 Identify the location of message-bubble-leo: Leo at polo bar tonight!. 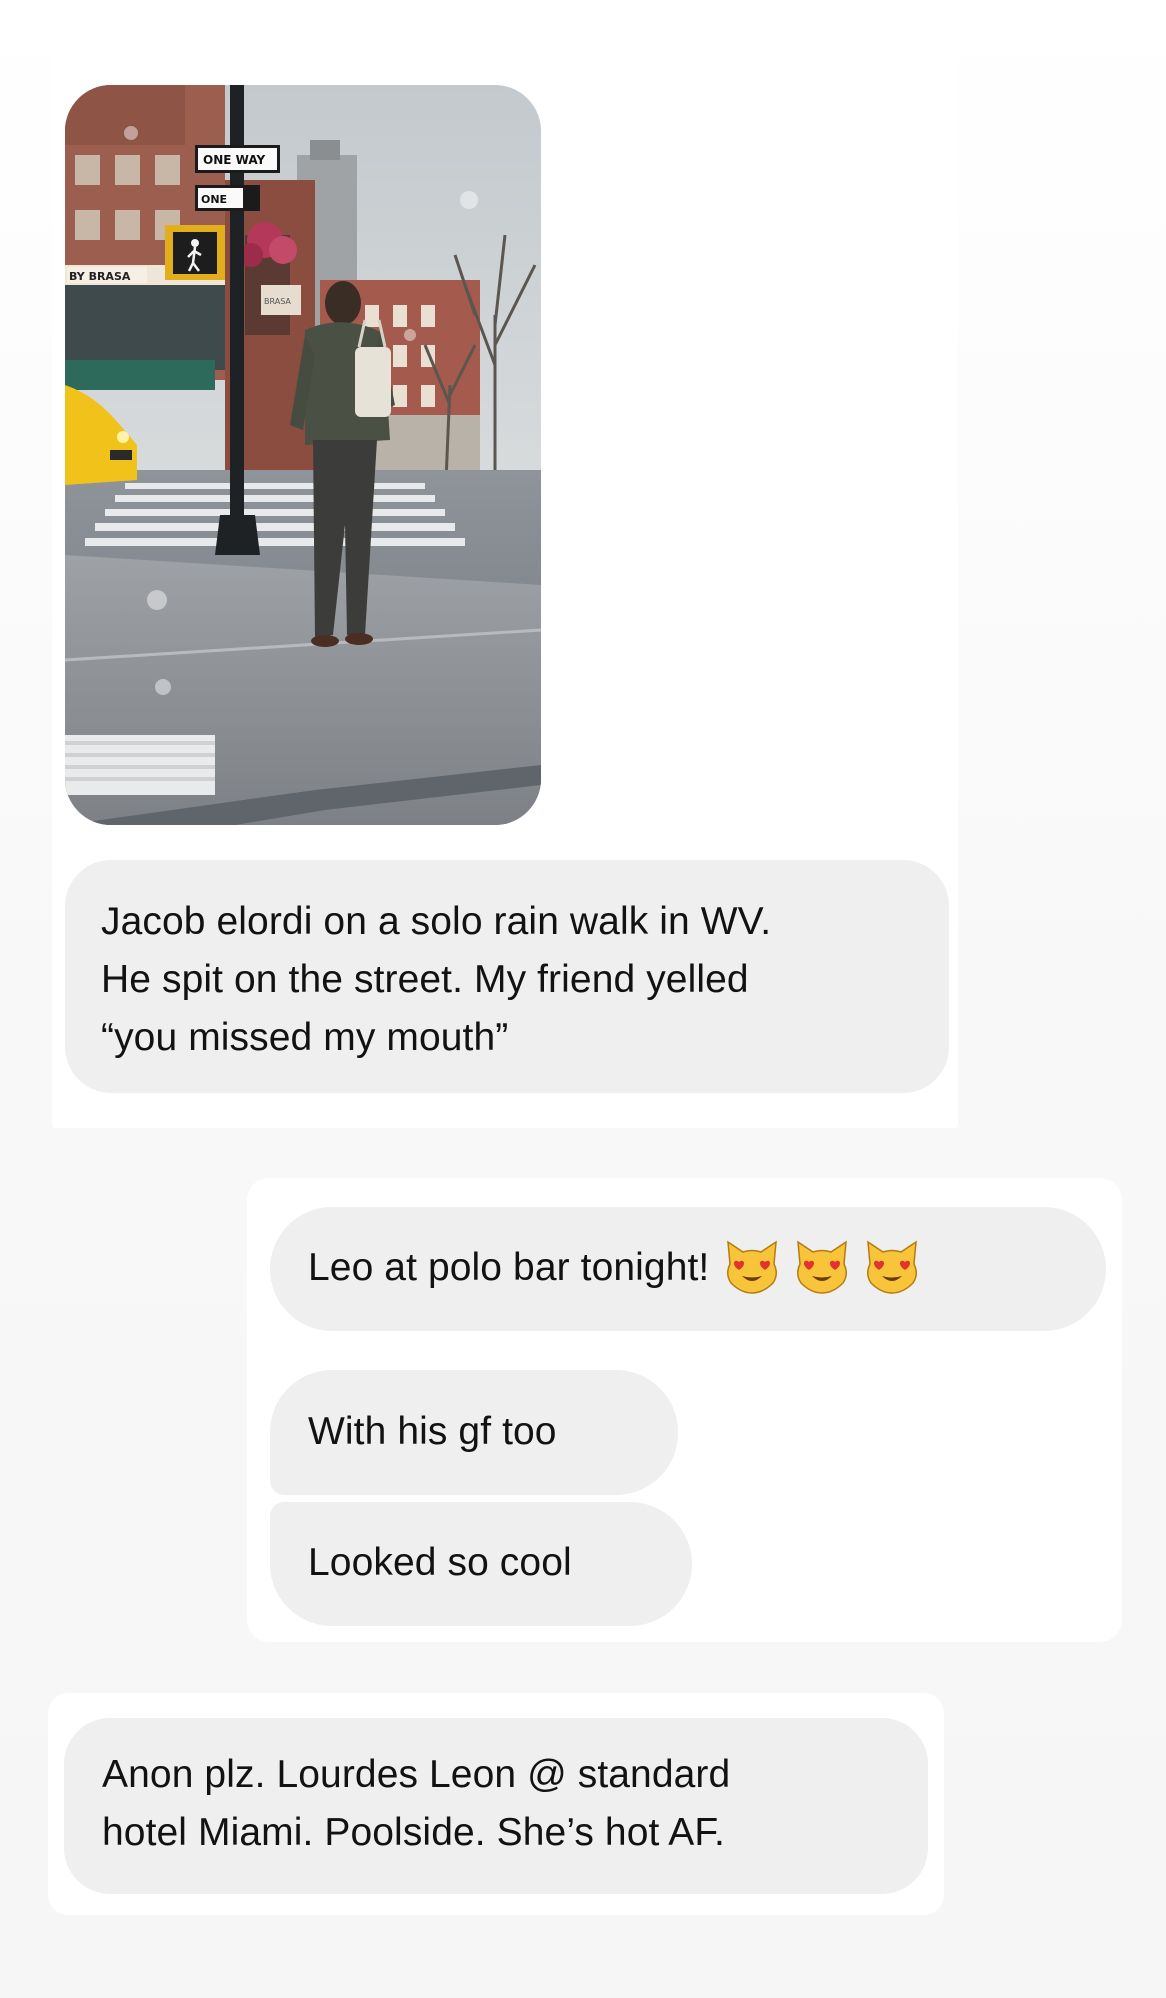
(688, 1269).